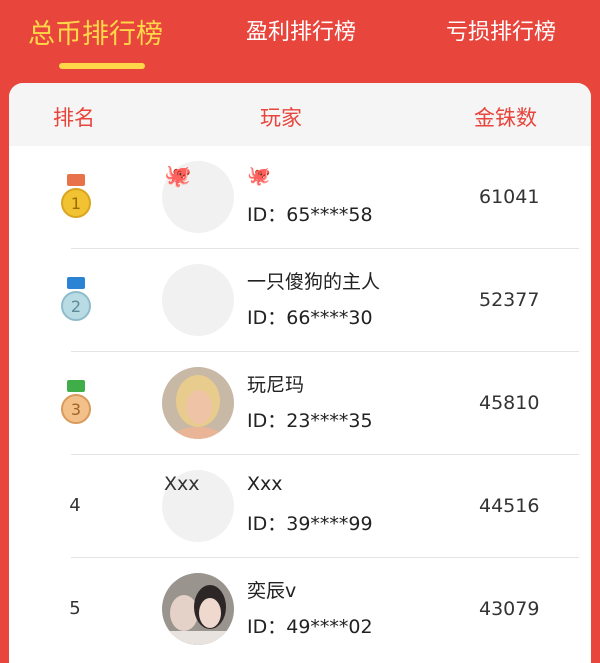 The image size is (600, 663). I want to click on coin-count: 45810, so click(509, 403).